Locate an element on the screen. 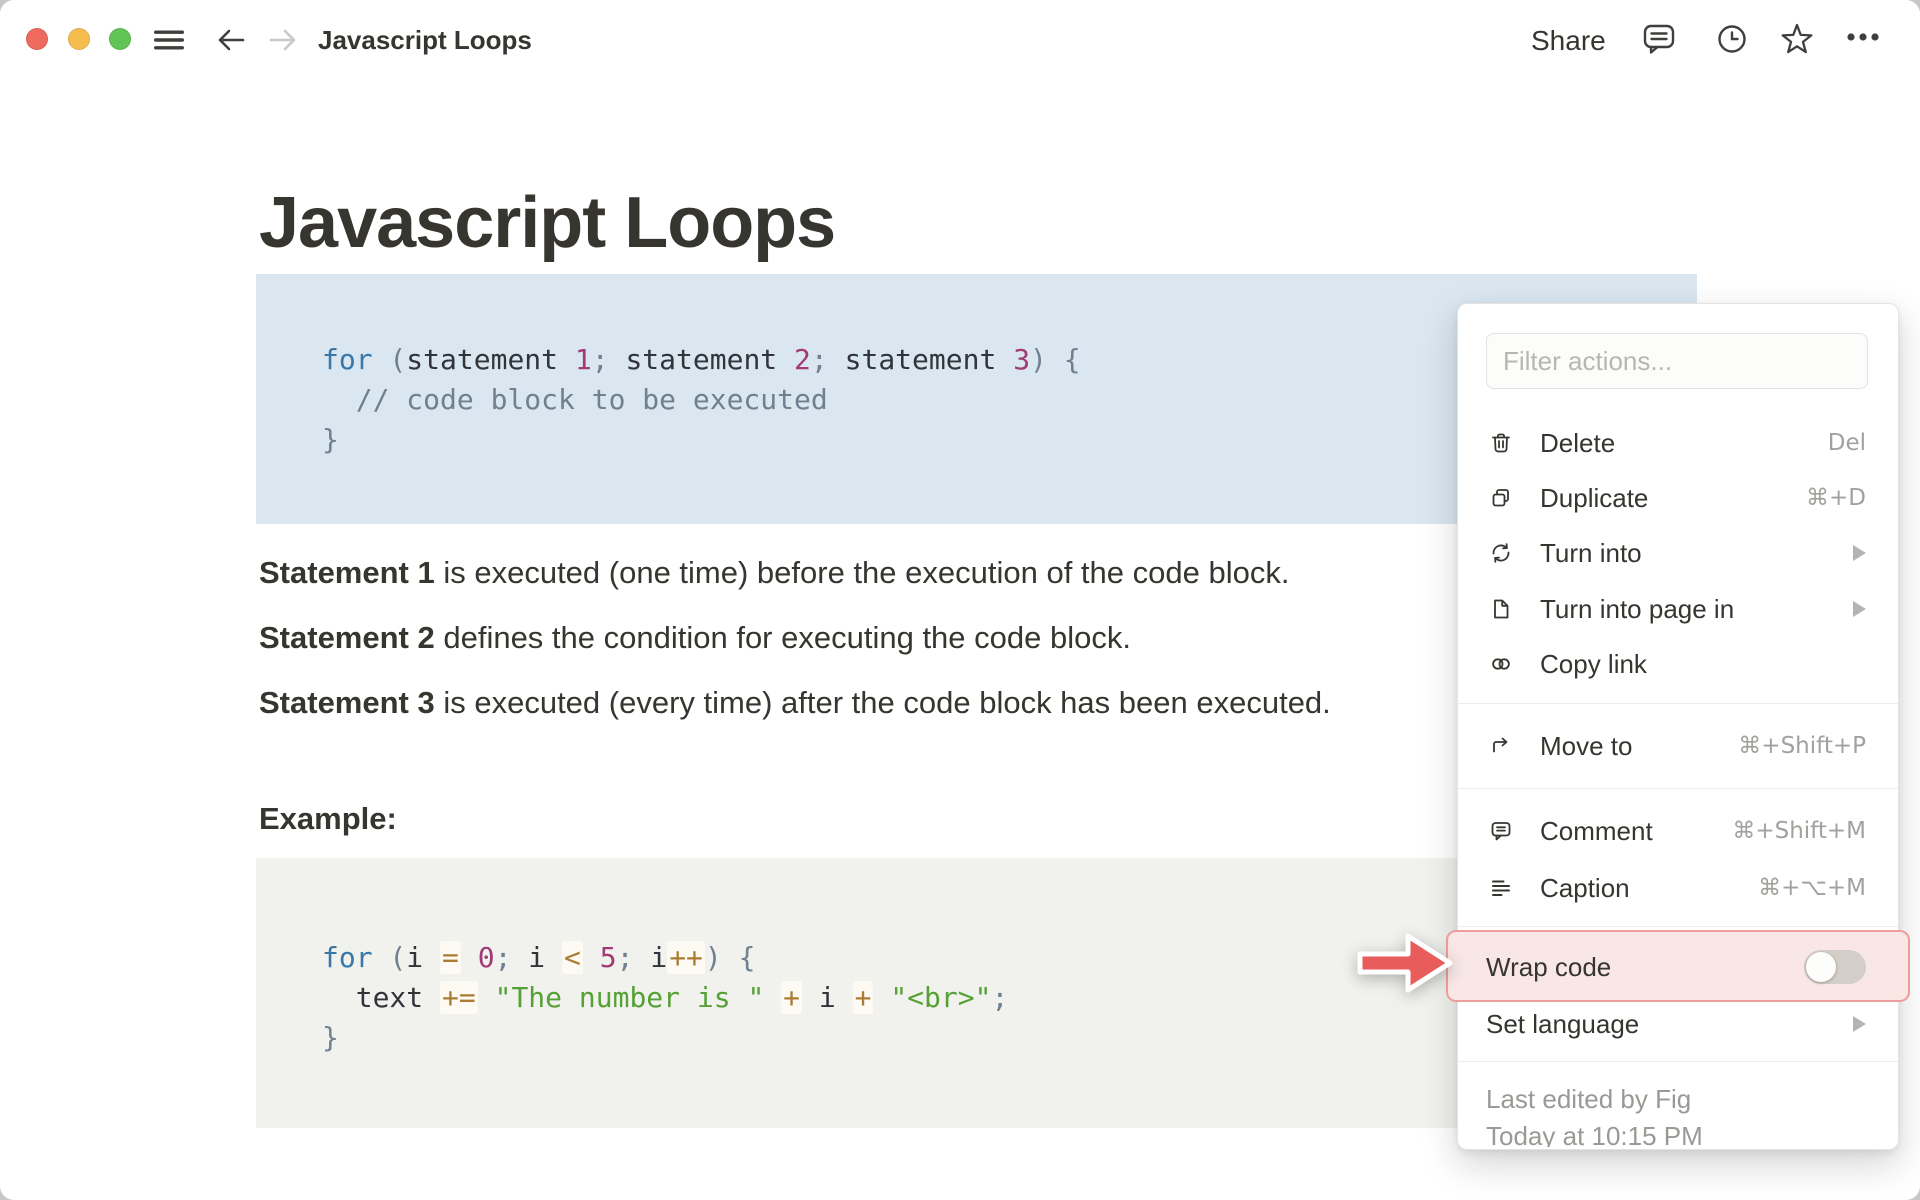 This screenshot has width=1920, height=1200. menu-item-label: Wrap code is located at coordinates (1549, 966).